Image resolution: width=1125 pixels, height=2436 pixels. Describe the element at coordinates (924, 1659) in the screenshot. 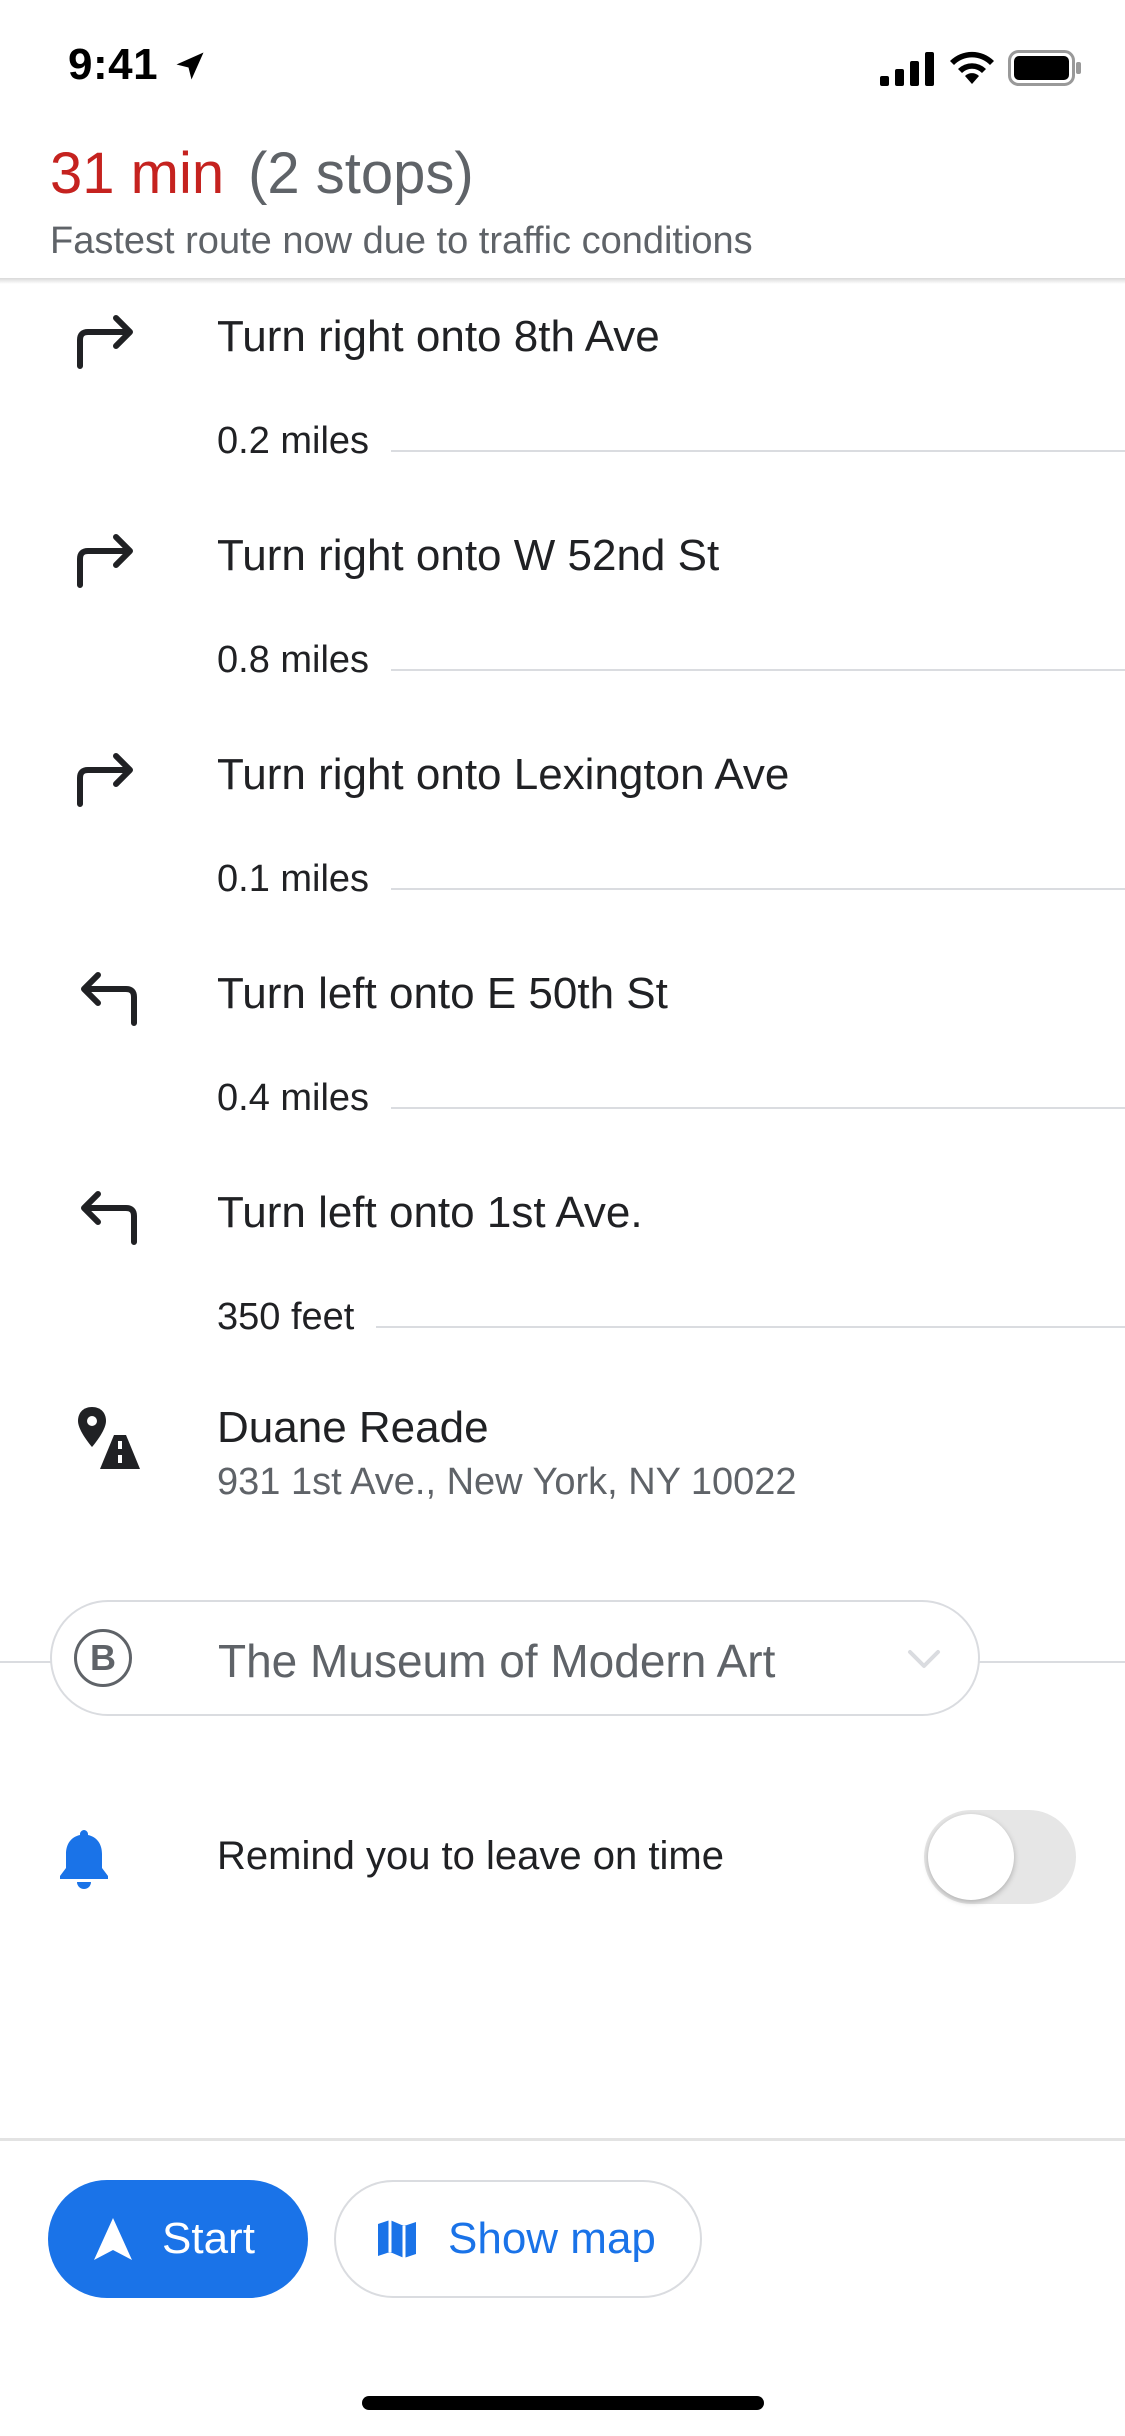

I see `chevron-down-icon` at that location.